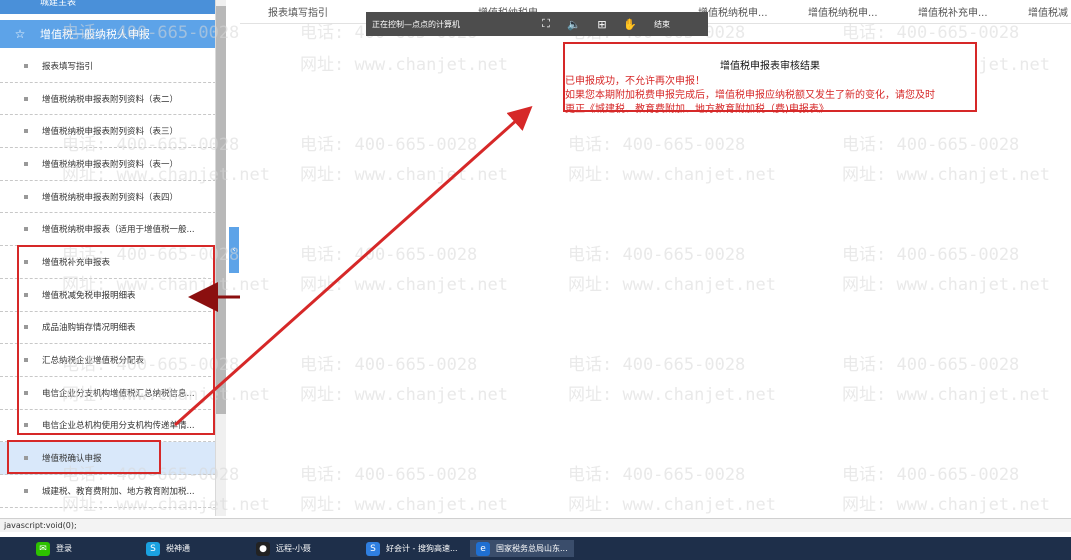 The width and height of the screenshot is (1071, 560). I want to click on taskbar-item-tax-app: S 税神通, so click(168, 548).